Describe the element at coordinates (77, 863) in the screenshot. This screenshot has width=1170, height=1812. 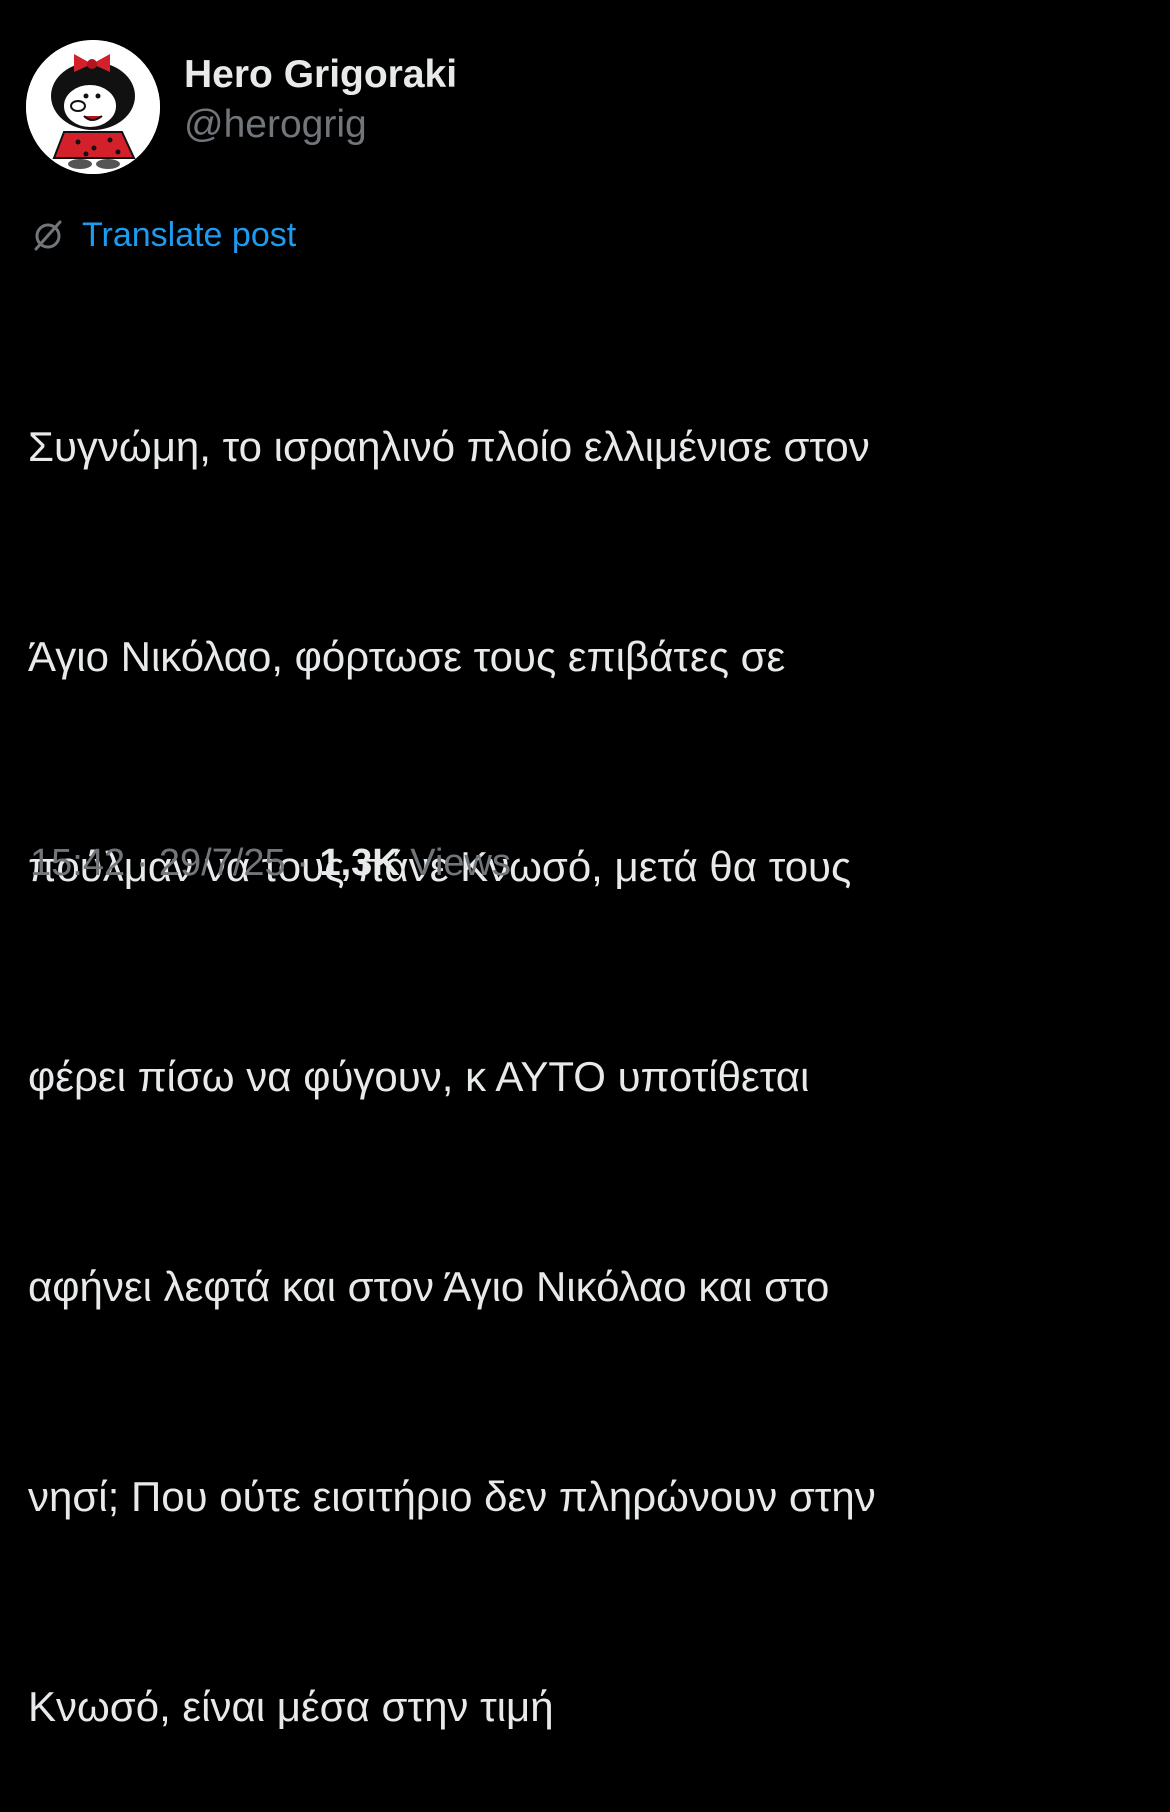
I see `post-time: 15:42` at that location.